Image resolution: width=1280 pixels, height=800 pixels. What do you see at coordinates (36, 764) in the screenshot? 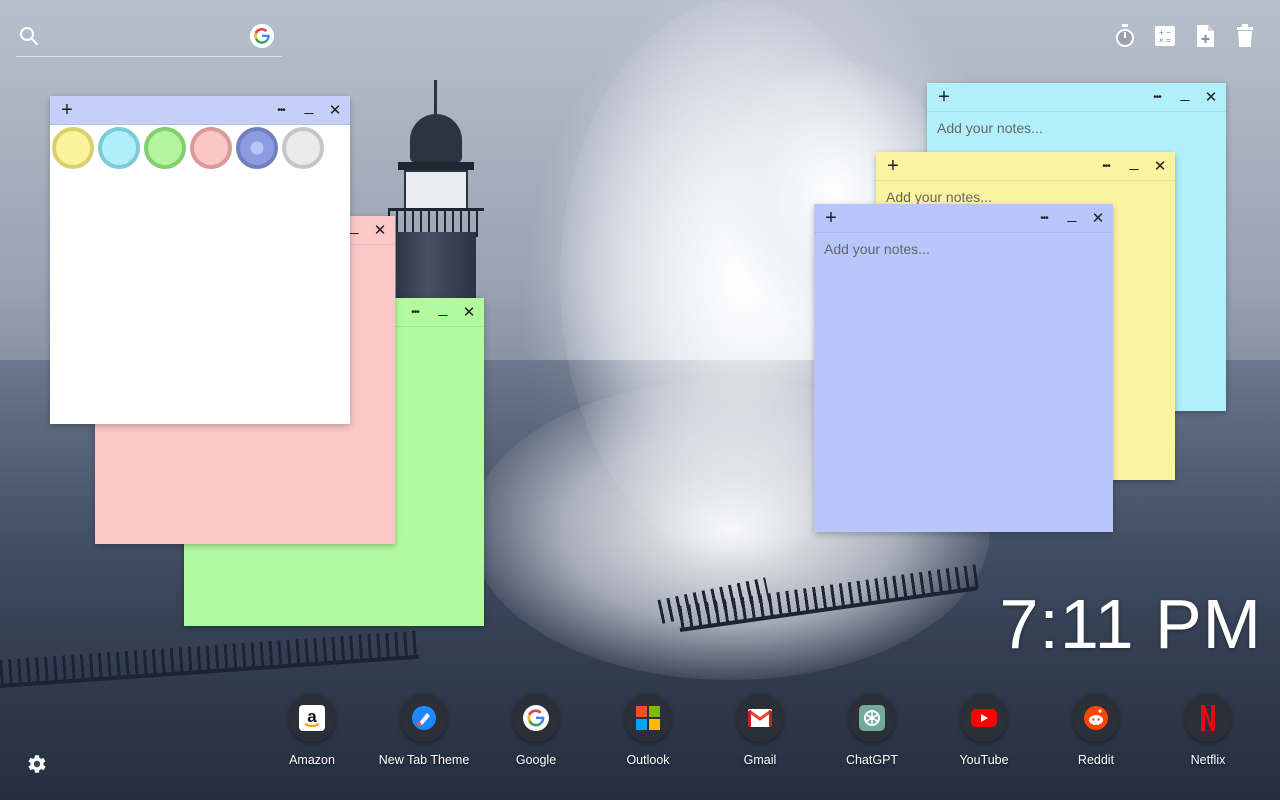
I see `settings-gear-icon` at bounding box center [36, 764].